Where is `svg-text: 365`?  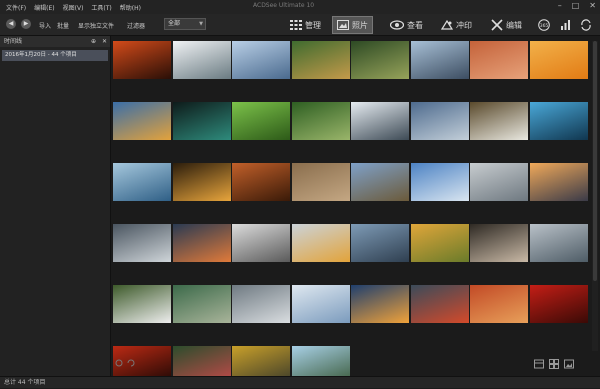 svg-text: 365 is located at coordinates (544, 26).